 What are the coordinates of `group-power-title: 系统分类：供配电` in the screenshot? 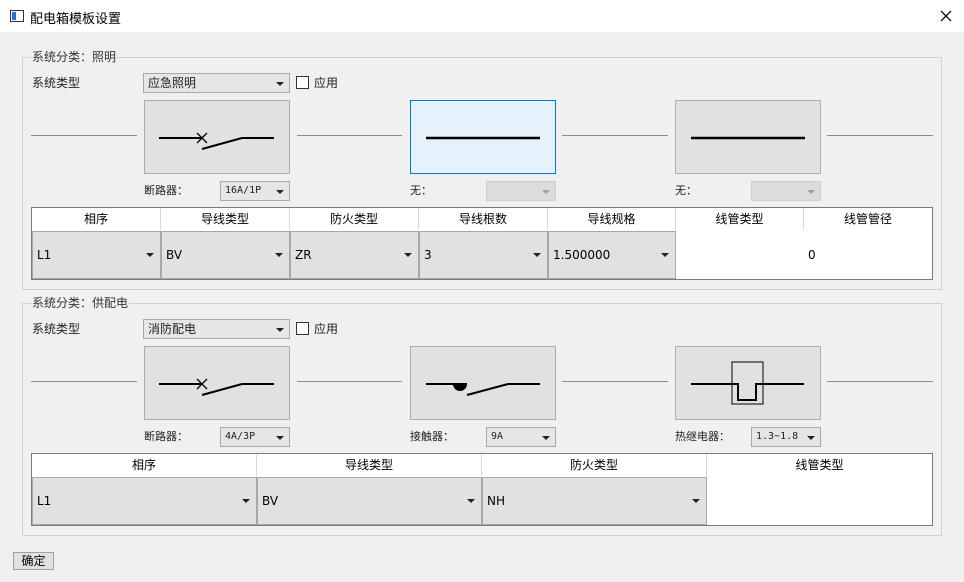 It's located at (80, 303).